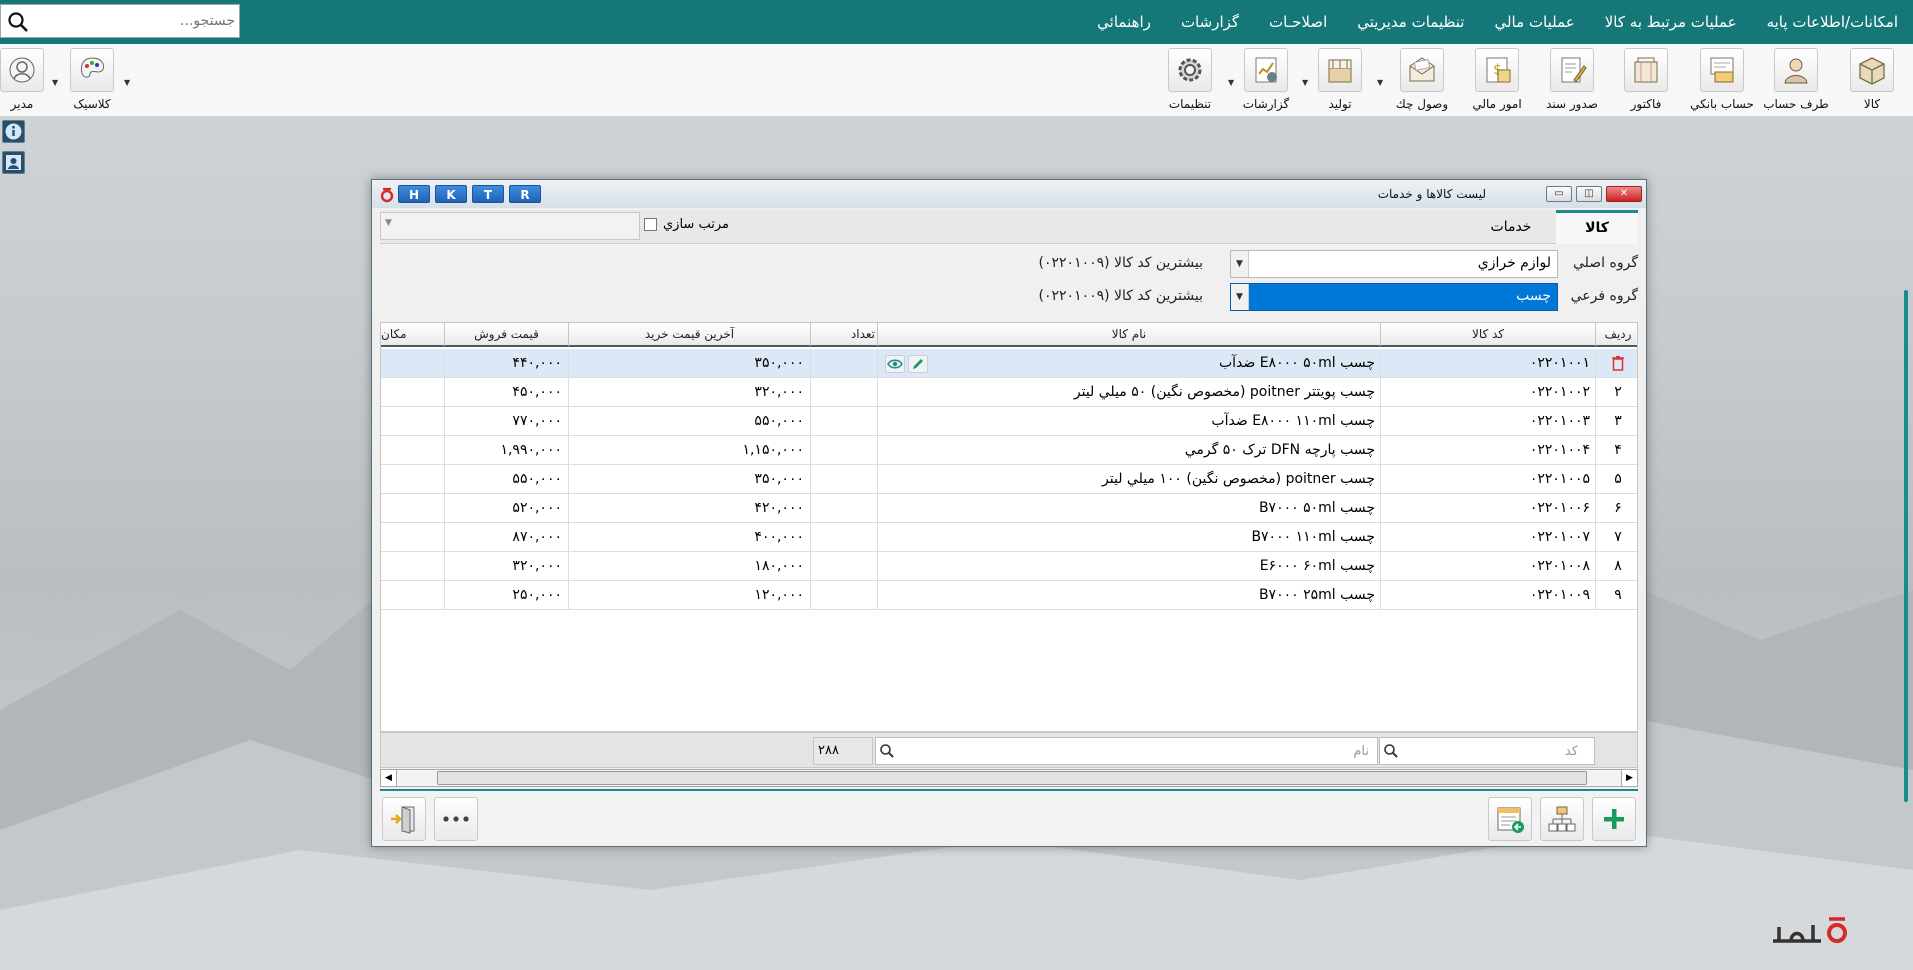 Image resolution: width=1913 pixels, height=970 pixels. What do you see at coordinates (1616, 335) in the screenshot?
I see `header-row-number: رديف` at bounding box center [1616, 335].